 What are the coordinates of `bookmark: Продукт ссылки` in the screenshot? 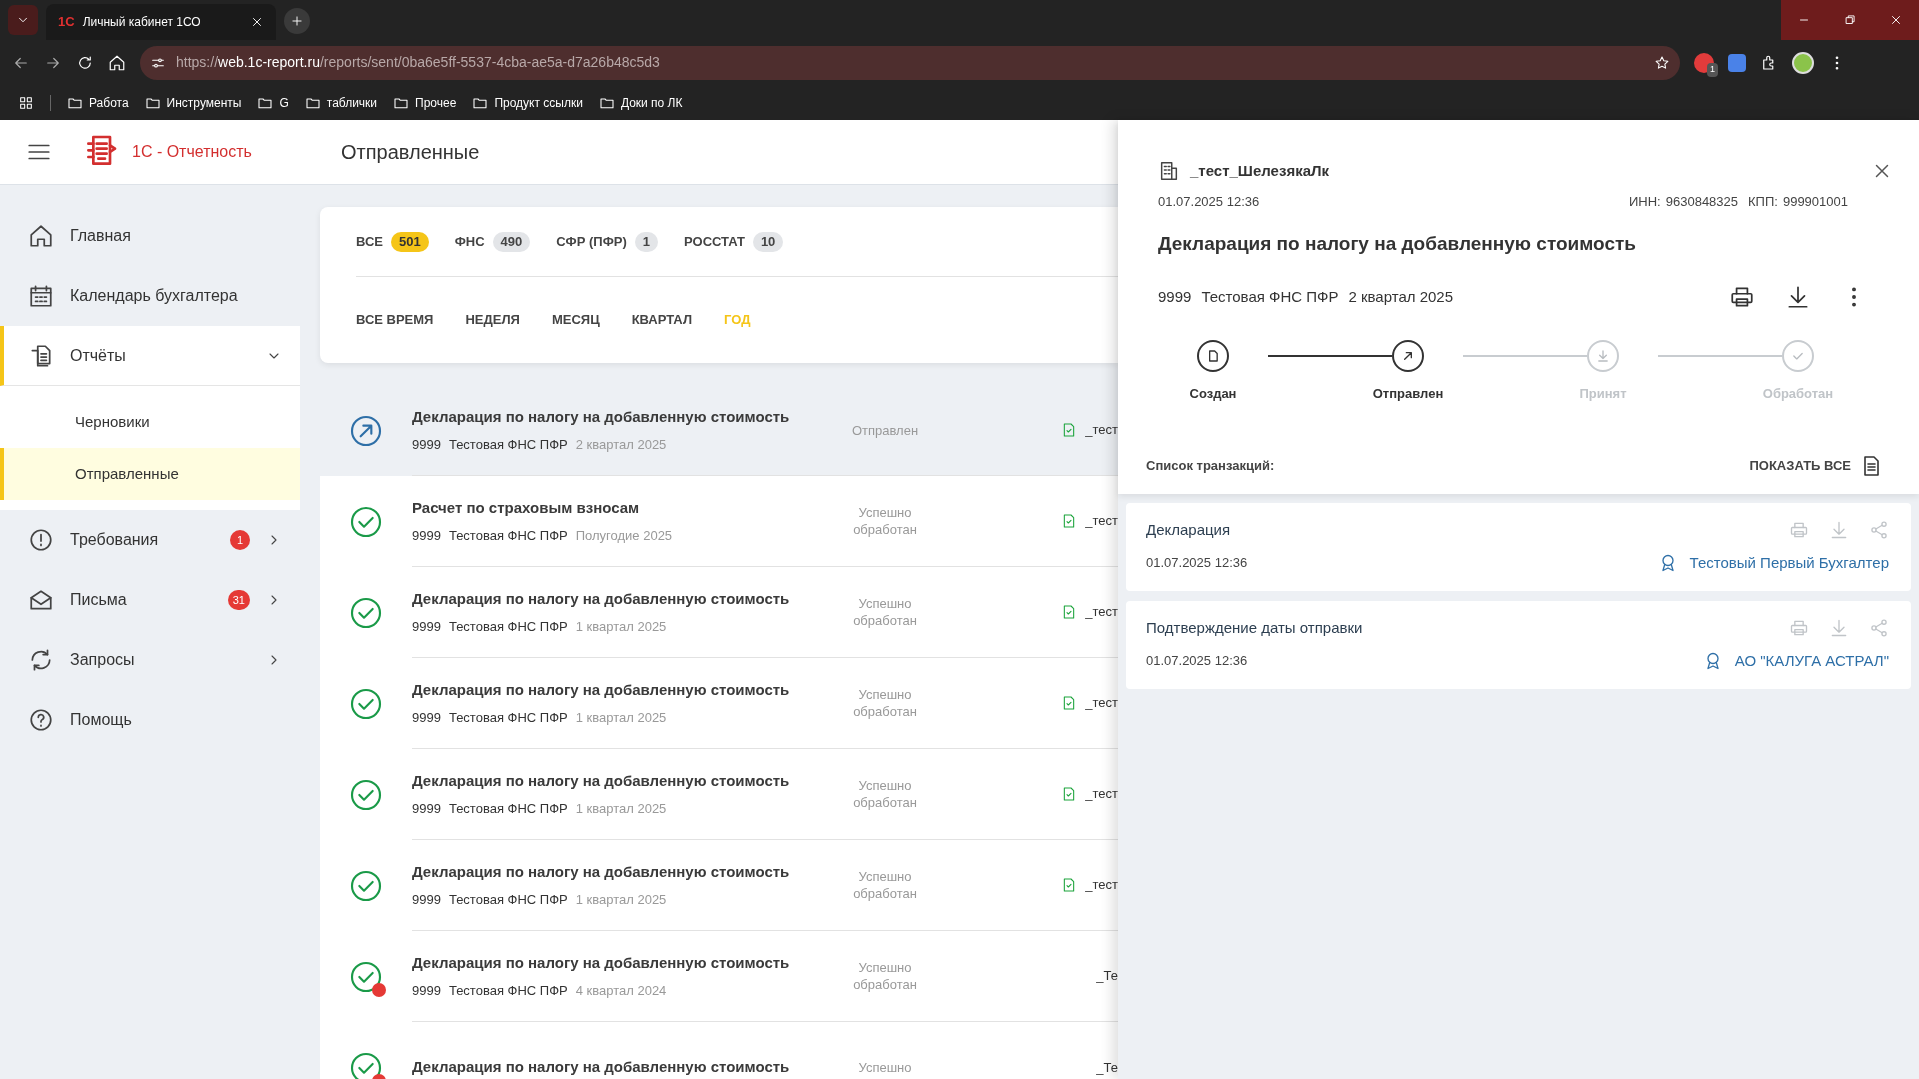 It's located at (527, 102).